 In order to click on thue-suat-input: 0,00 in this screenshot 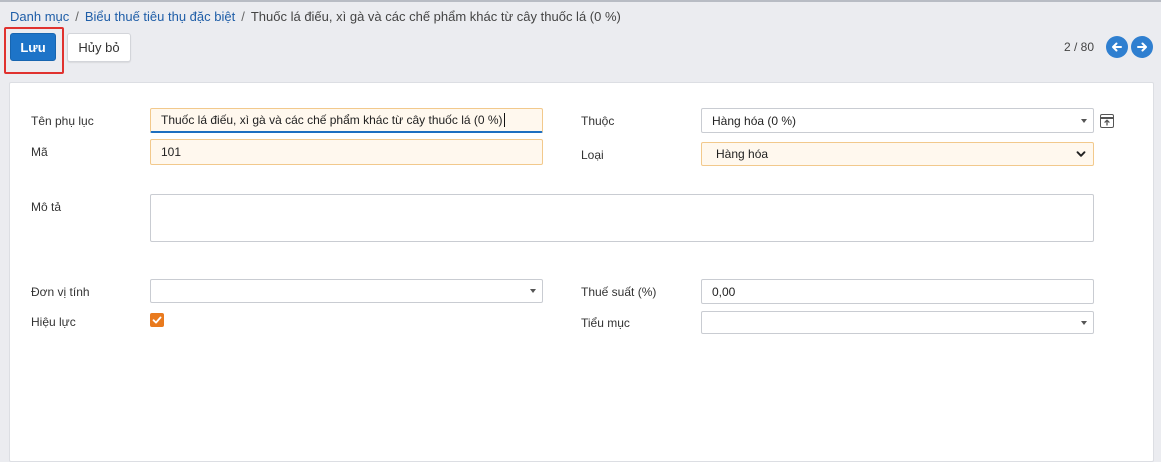, I will do `click(897, 291)`.